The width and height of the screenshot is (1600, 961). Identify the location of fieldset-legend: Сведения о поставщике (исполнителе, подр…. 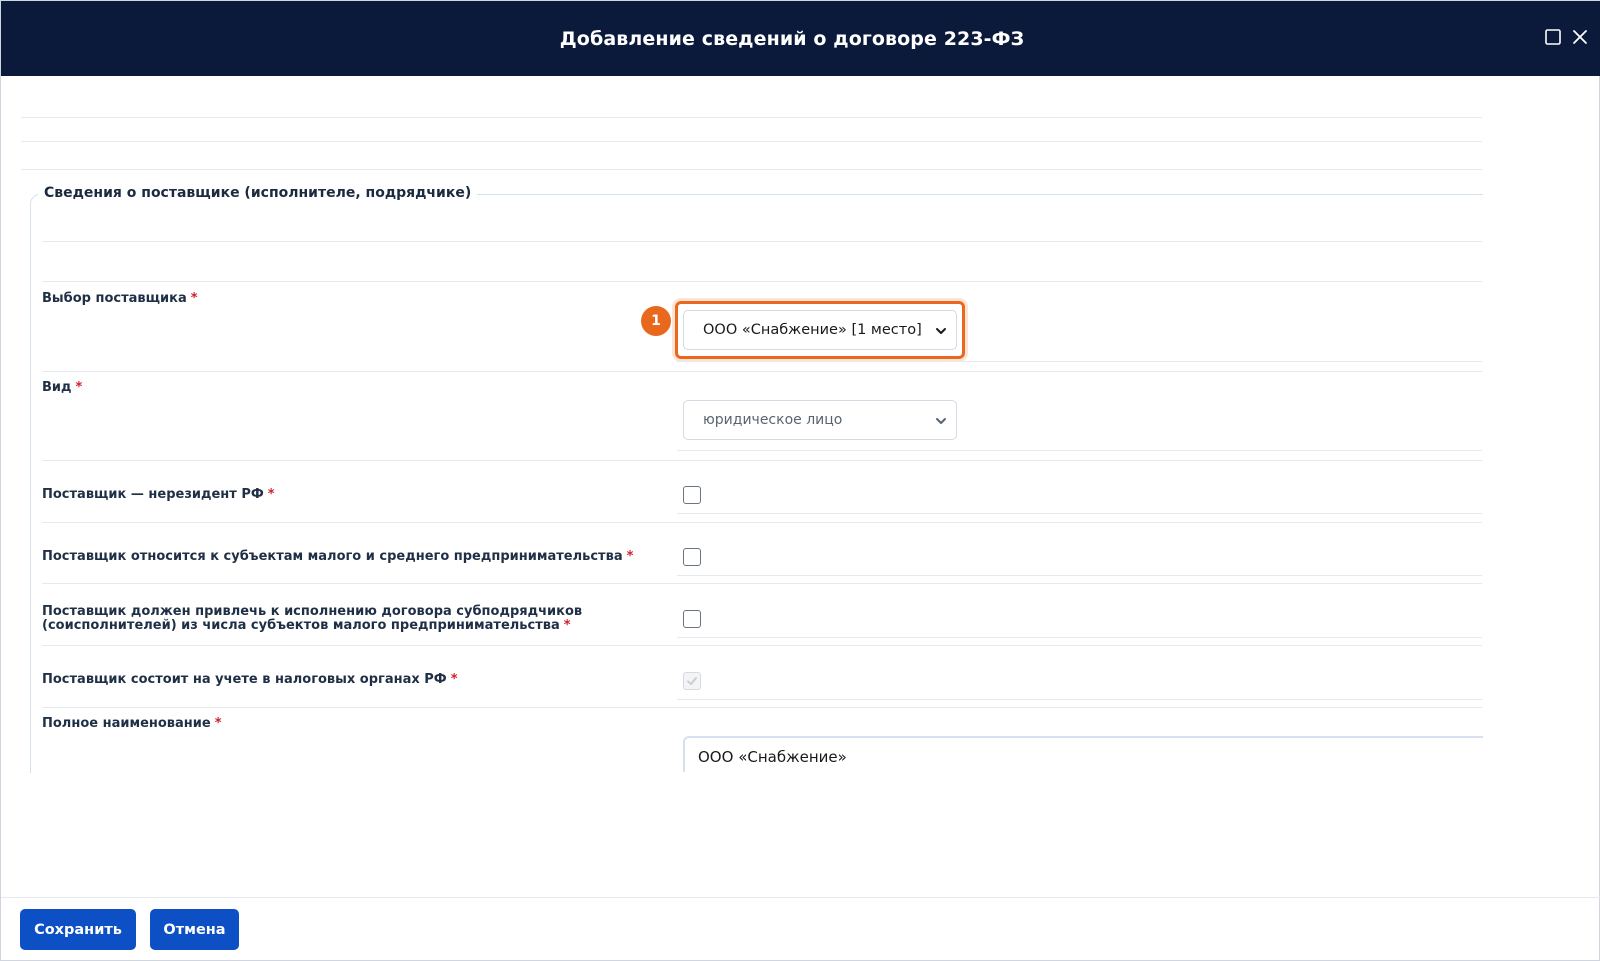
(258, 193).